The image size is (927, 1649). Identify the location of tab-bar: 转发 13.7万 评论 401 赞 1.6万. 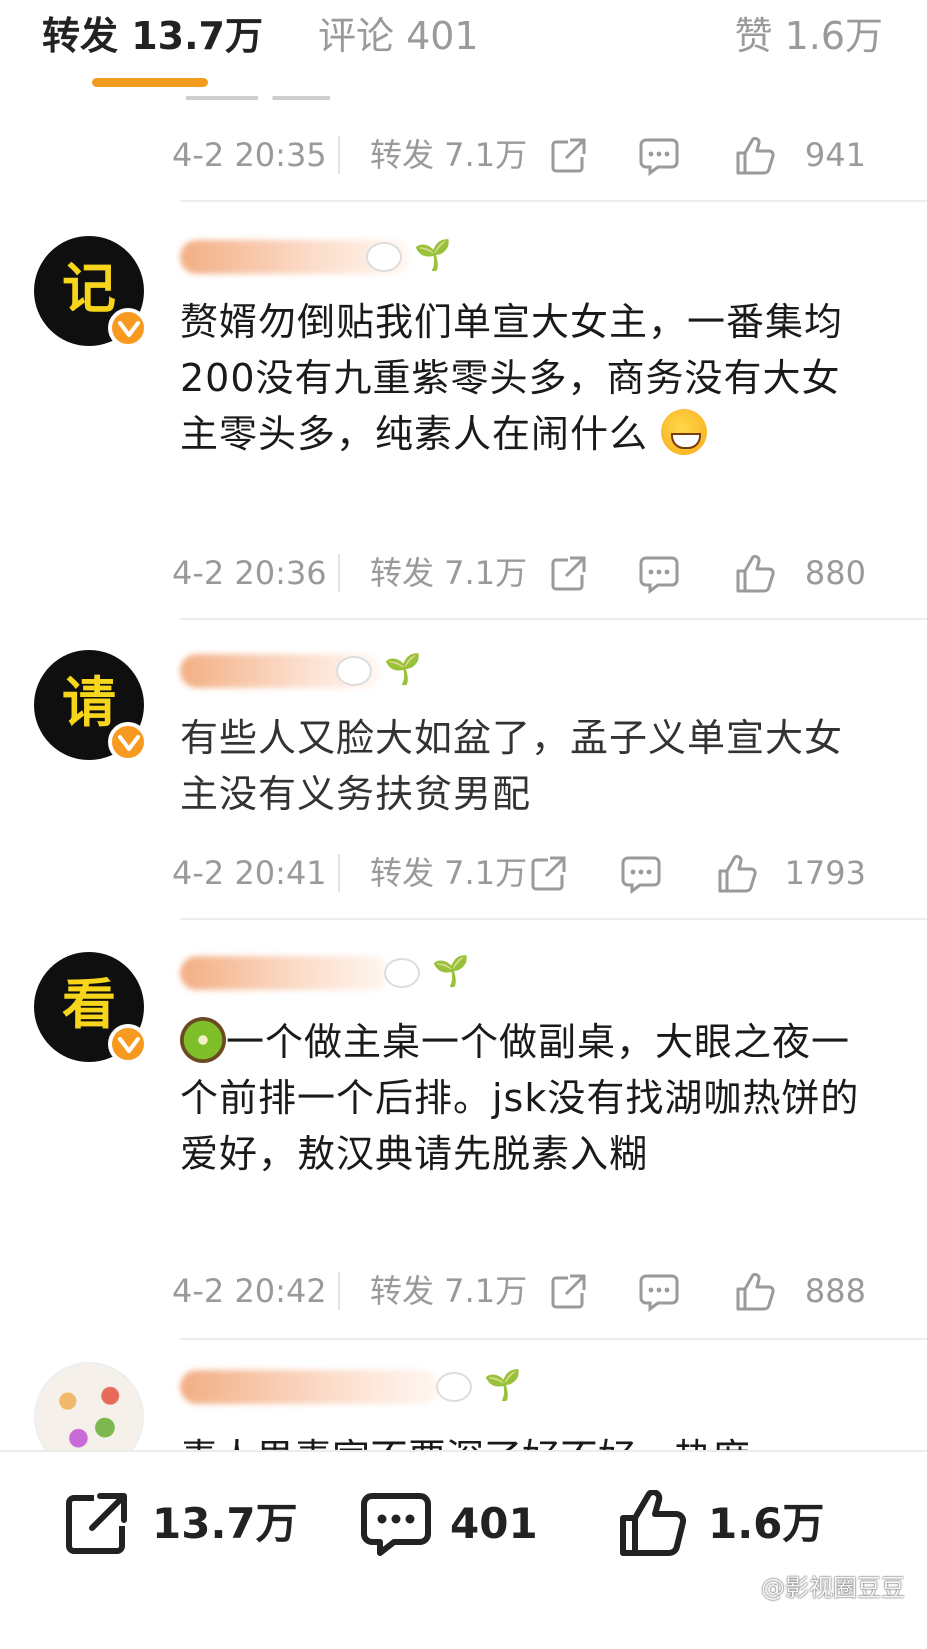
(463, 48).